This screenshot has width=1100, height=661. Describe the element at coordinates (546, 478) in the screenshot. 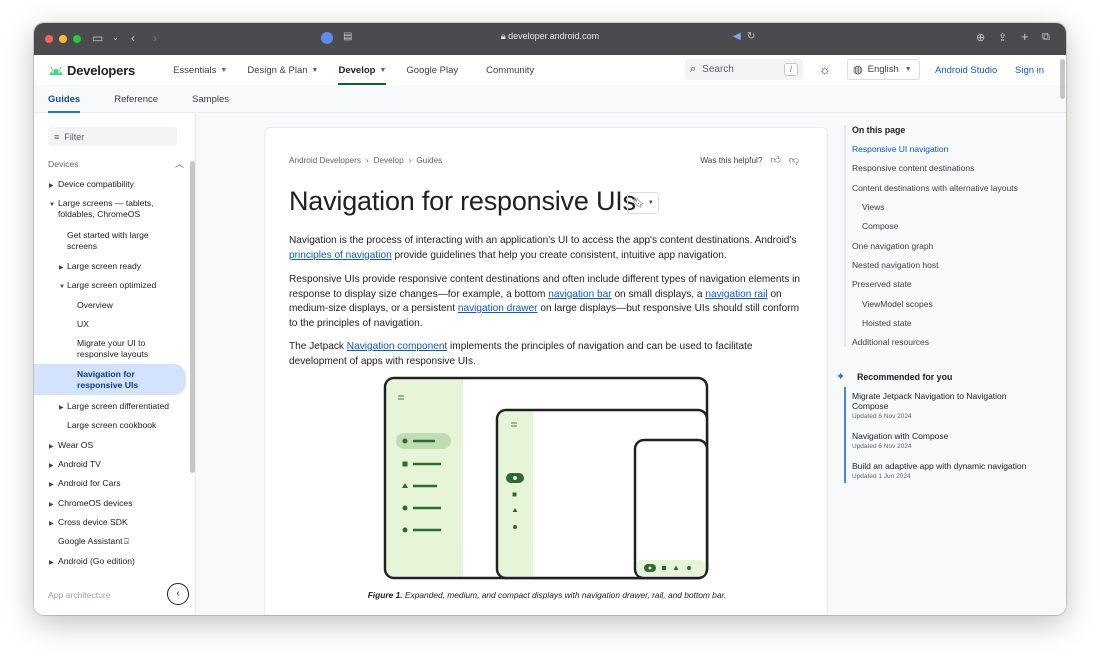

I see `responsive-layouts-illustration` at that location.